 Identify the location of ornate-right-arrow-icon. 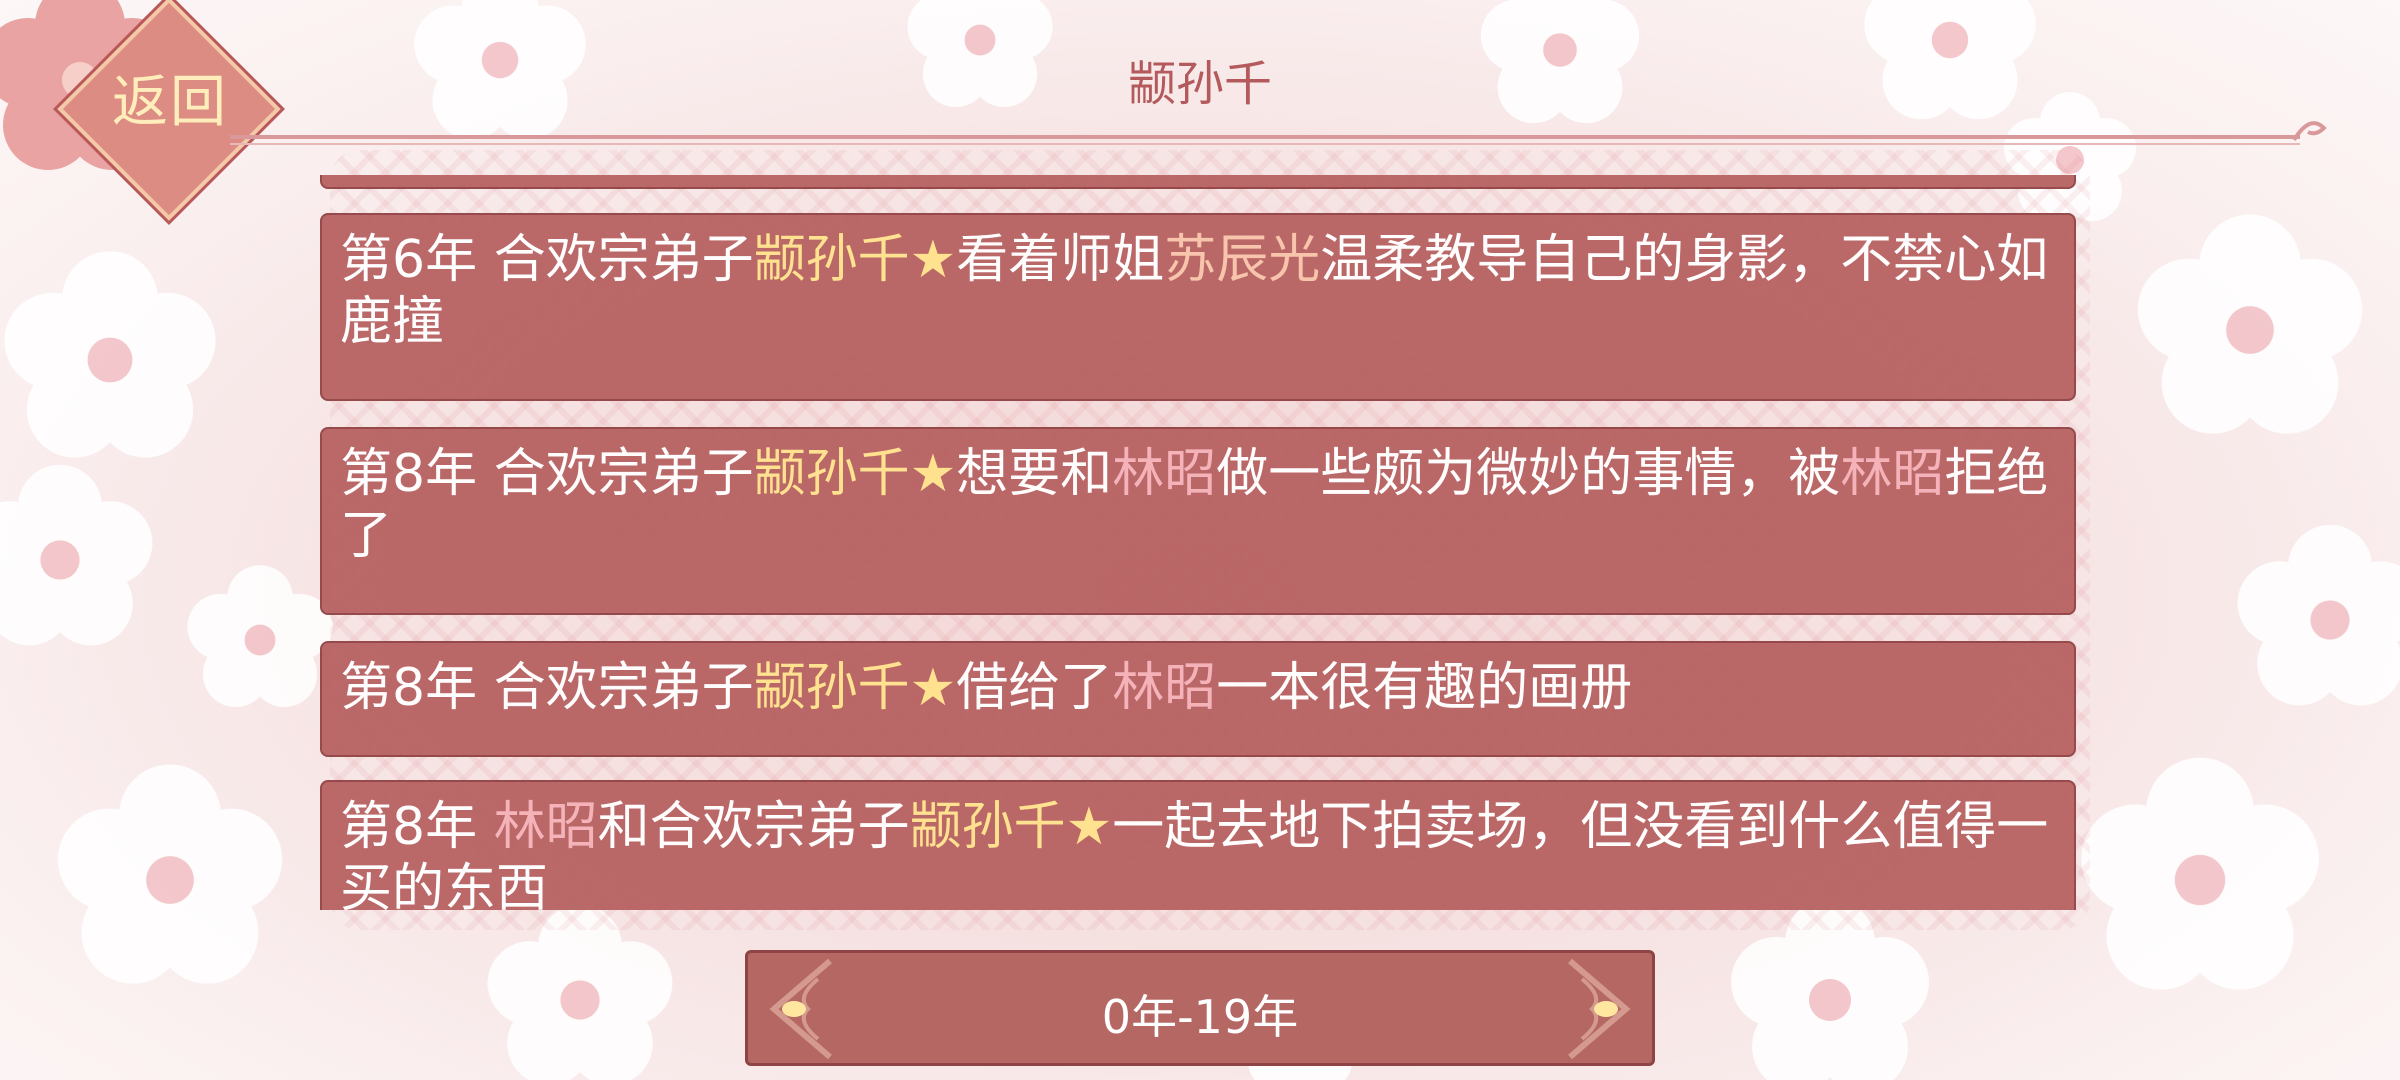
(1600, 1009).